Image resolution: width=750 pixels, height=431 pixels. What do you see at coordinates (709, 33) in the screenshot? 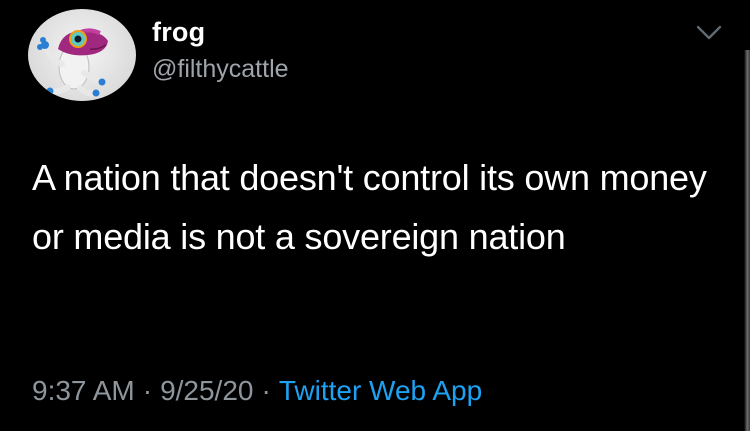
I see `chevron-down-icon` at bounding box center [709, 33].